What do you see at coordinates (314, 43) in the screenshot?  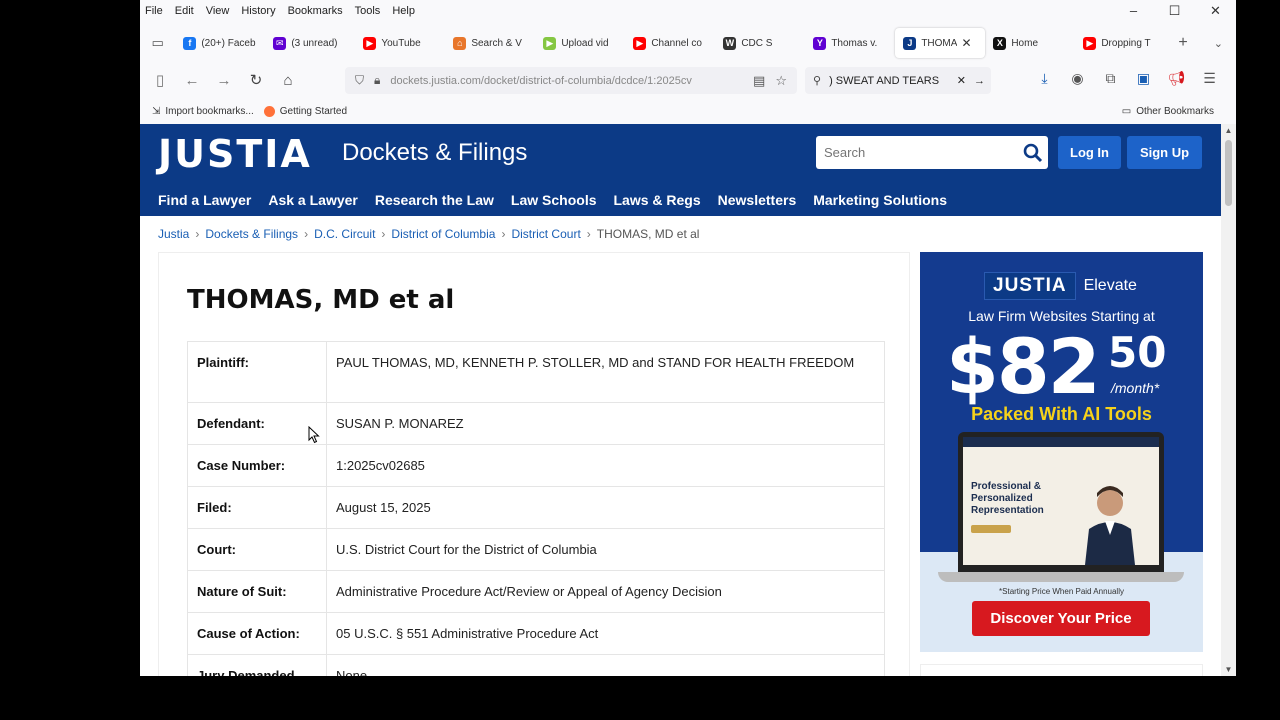 I see `tab-label: (3 unread)` at bounding box center [314, 43].